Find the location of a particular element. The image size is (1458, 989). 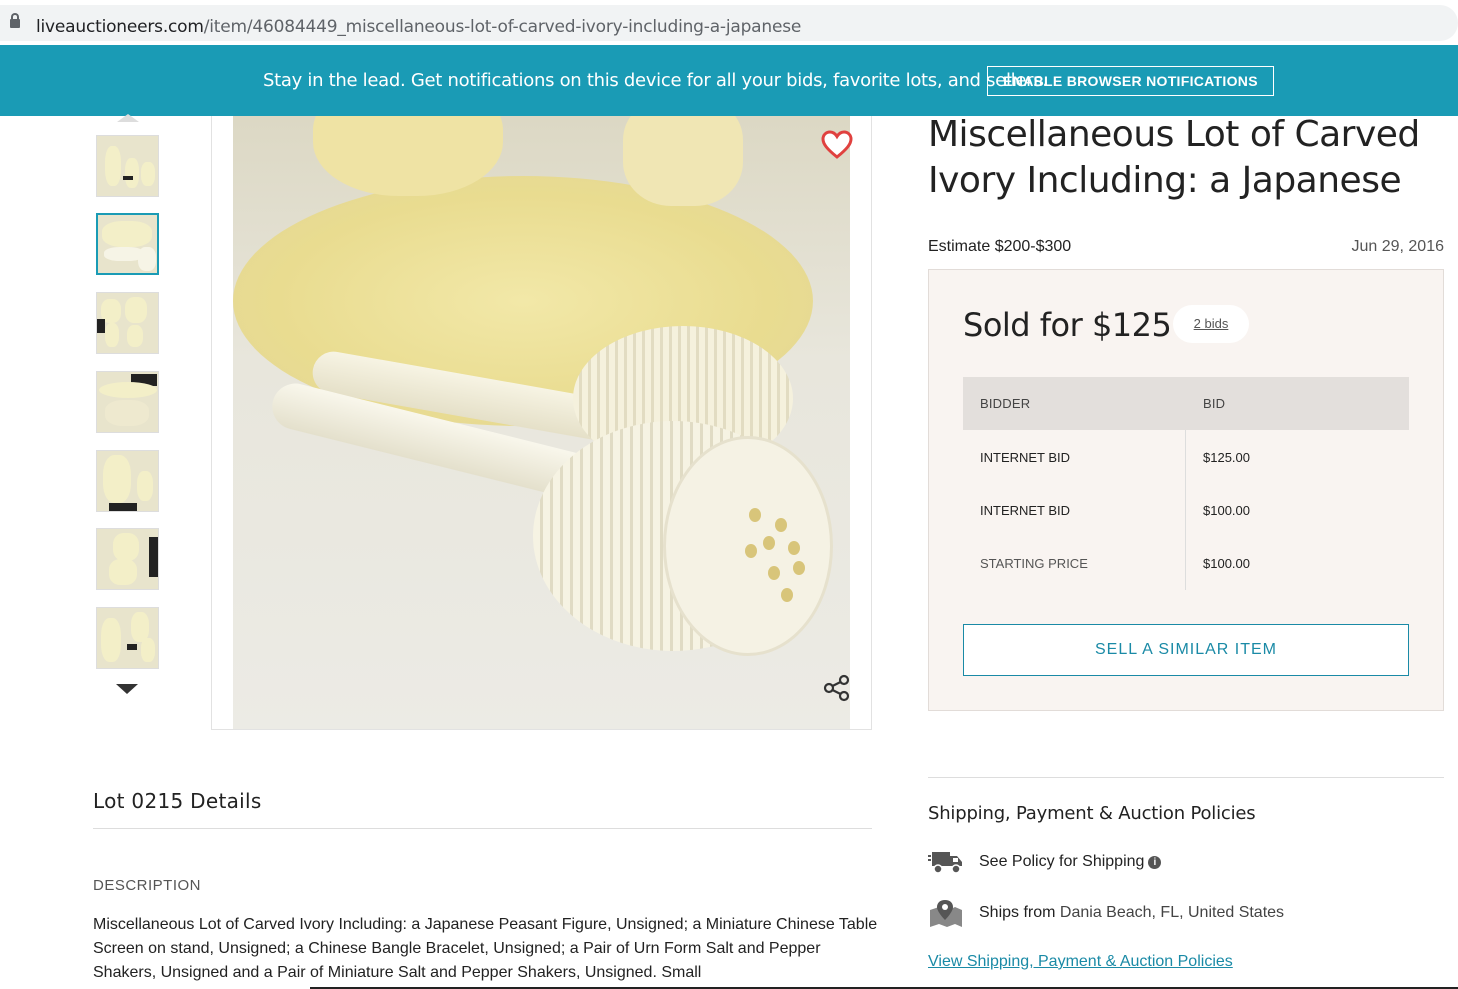

sell-similar-item-button: SELL A SIMILAR ITEM is located at coordinates (1186, 650).